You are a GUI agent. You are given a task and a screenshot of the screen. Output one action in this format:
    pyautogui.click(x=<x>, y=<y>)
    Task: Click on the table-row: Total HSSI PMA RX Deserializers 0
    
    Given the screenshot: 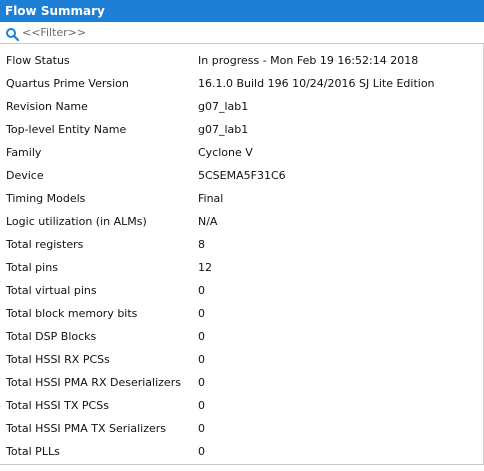 What is the action you would take?
    pyautogui.click(x=242, y=382)
    